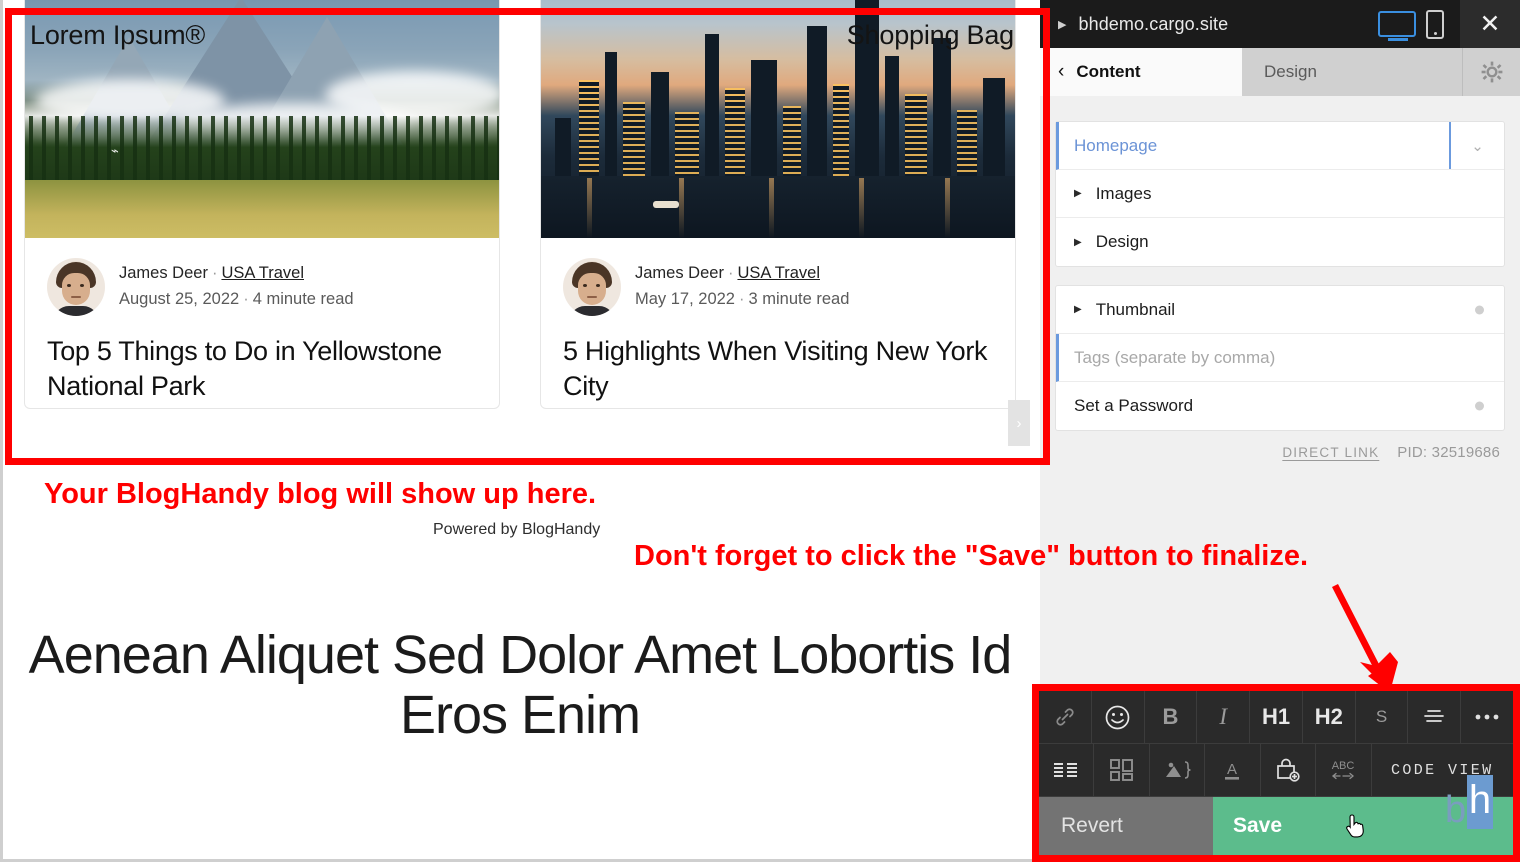  What do you see at coordinates (1397, 26) in the screenshot?
I see `desktop-view-icon` at bounding box center [1397, 26].